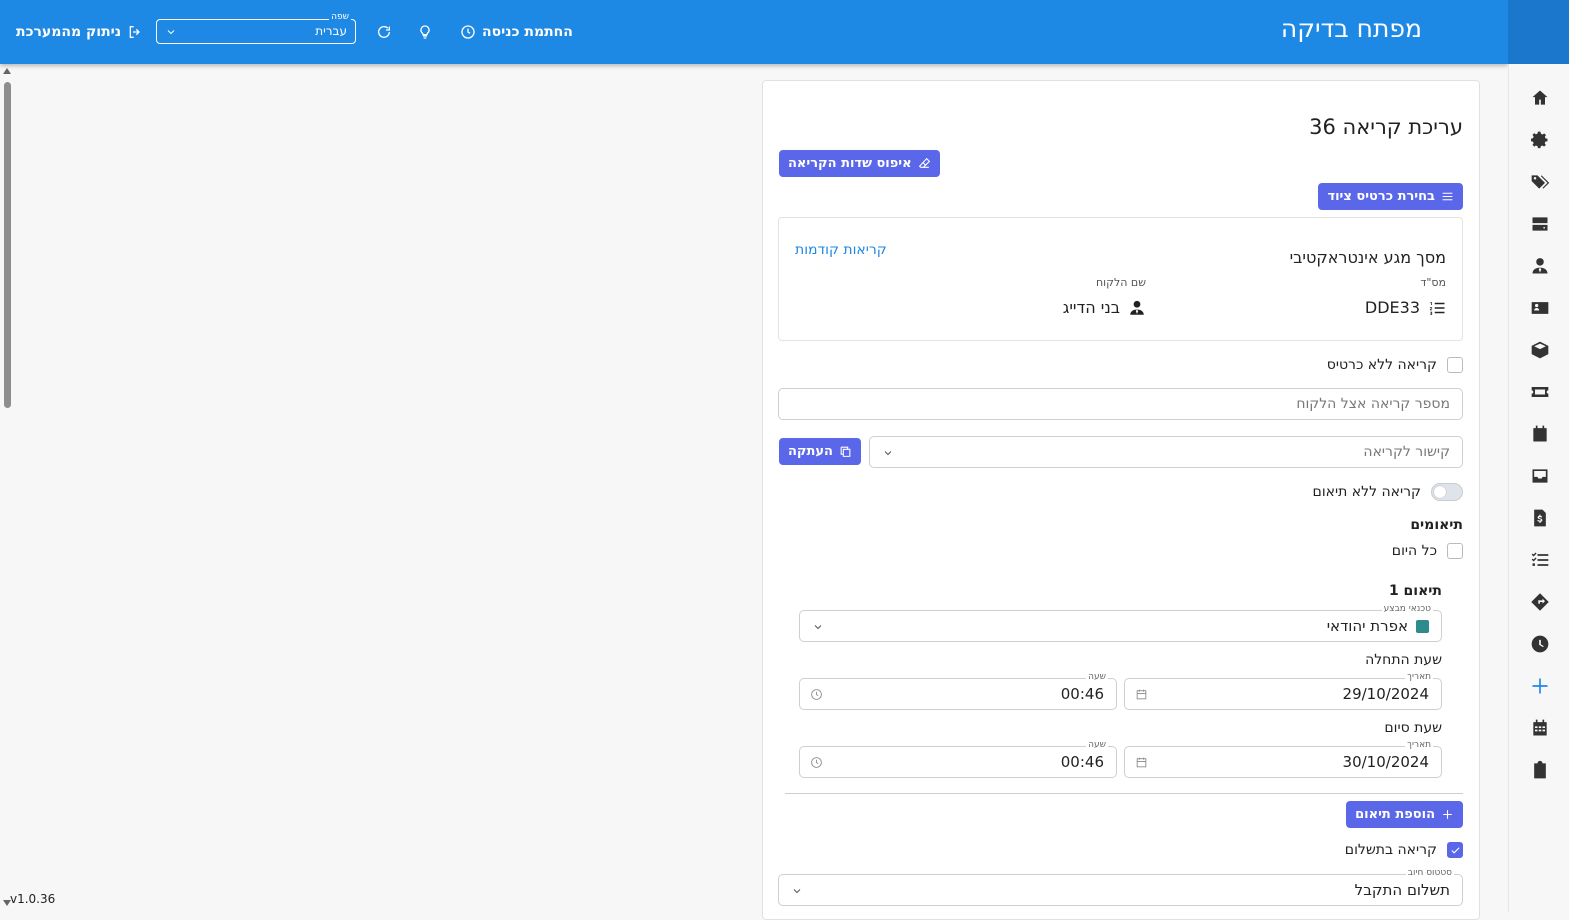 This screenshot has height=920, width=1569. Describe the element at coordinates (1540, 266) in the screenshot. I see `sidebar-item-technicians` at that location.